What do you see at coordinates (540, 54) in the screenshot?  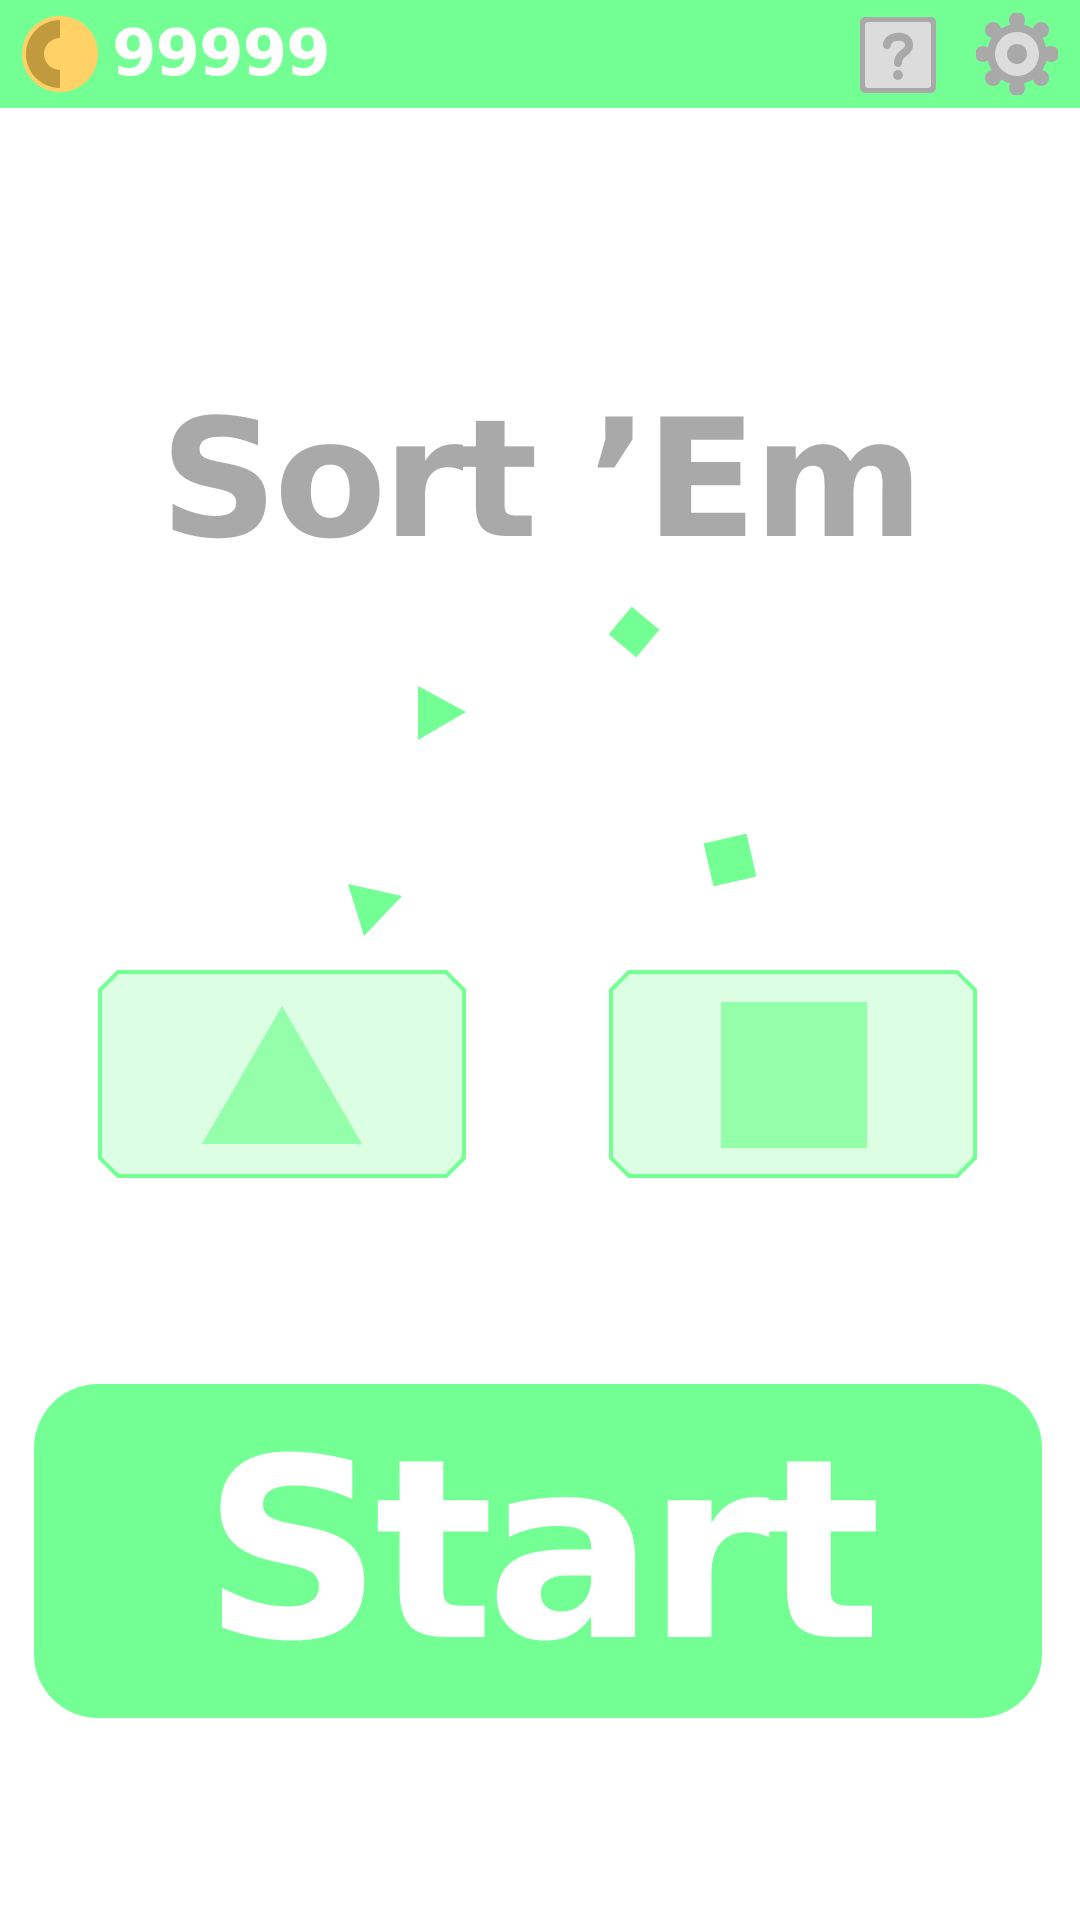 I see `top-bar: 99999` at bounding box center [540, 54].